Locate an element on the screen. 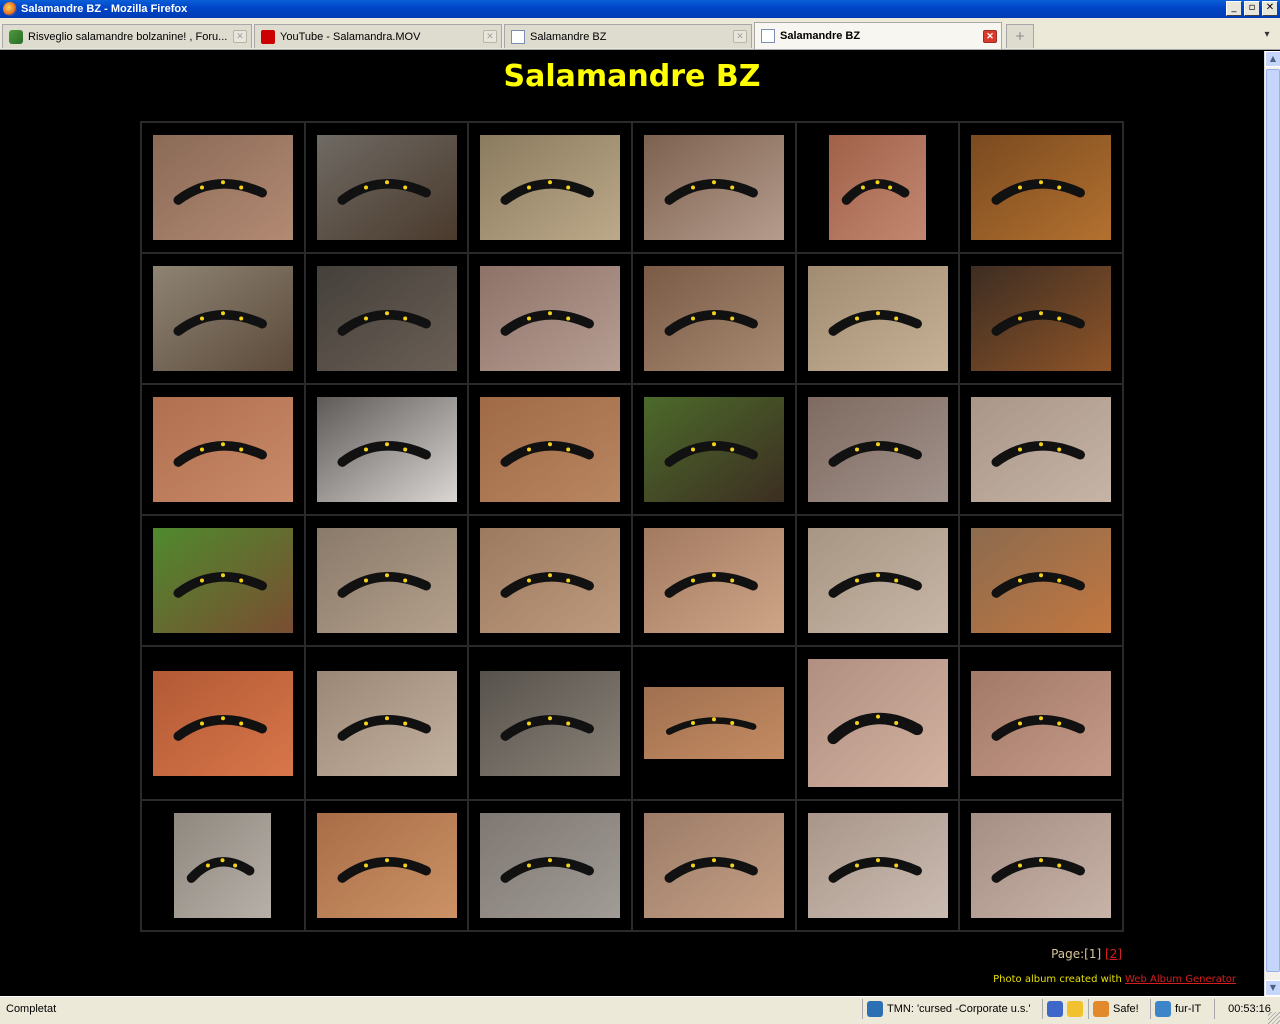  tab-list-chevron-icon: ▾ is located at coordinates (1267, 35).